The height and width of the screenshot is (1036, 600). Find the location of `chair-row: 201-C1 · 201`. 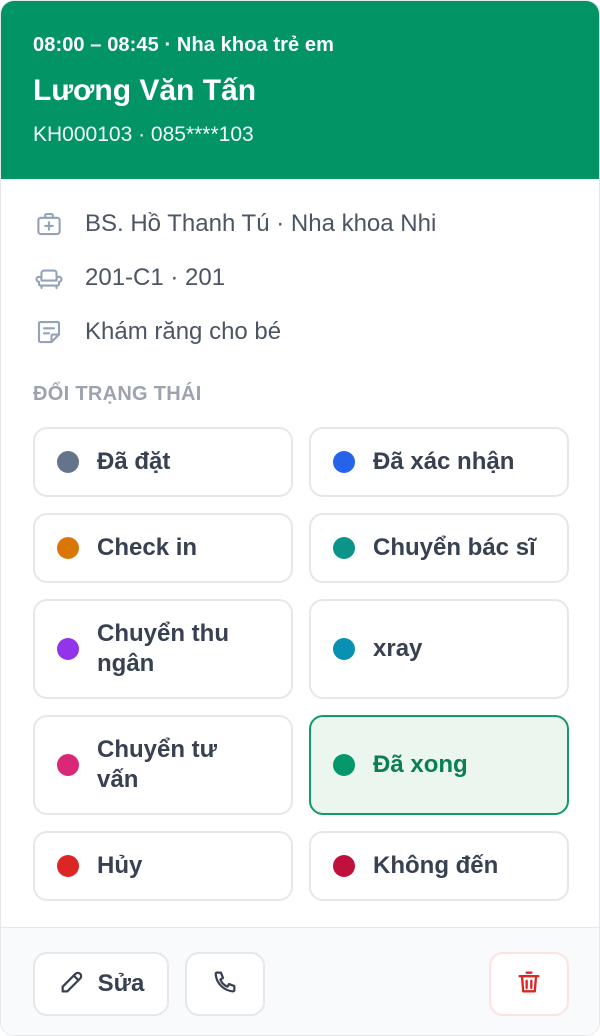

chair-row: 201-C1 · 201 is located at coordinates (301, 278).